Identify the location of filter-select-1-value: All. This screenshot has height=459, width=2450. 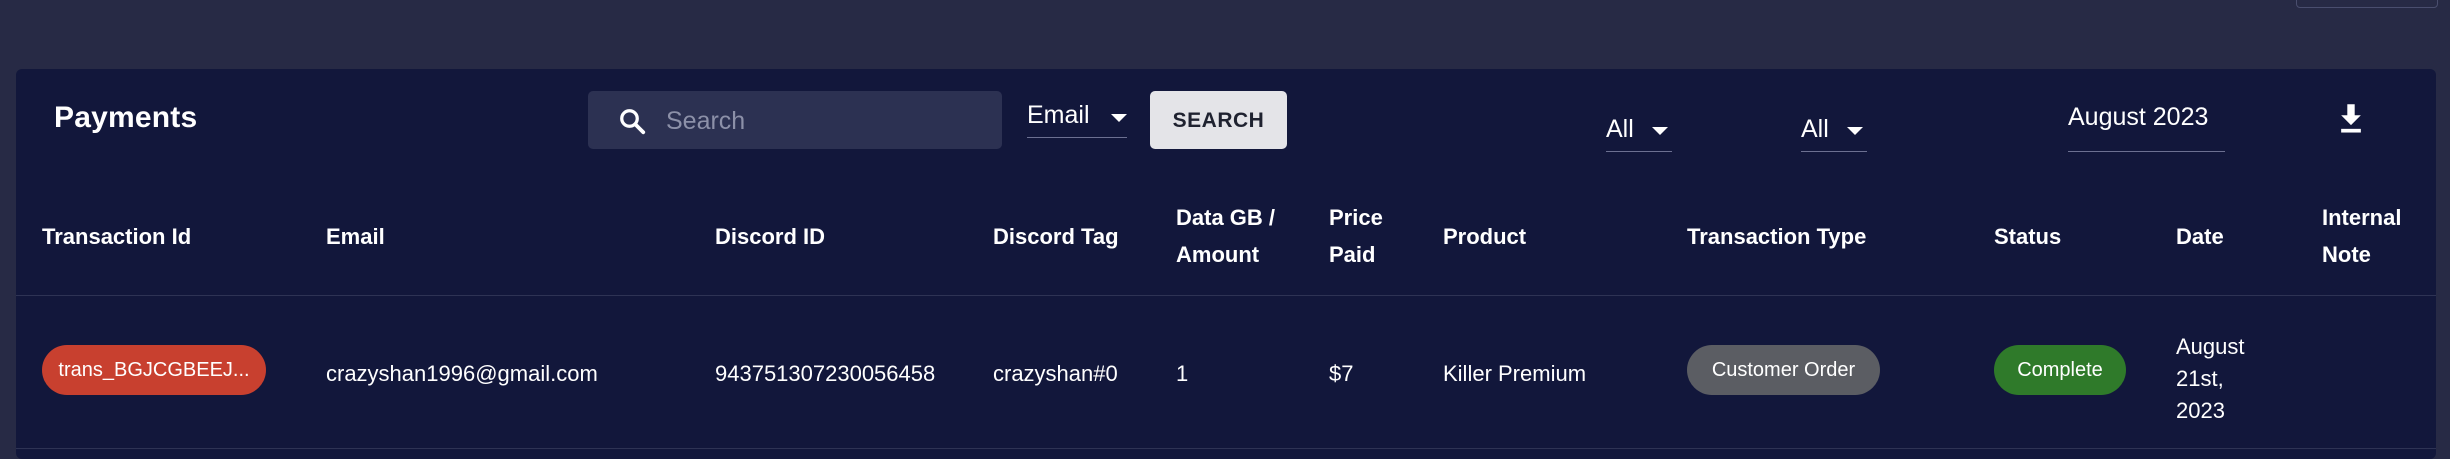
(1620, 129).